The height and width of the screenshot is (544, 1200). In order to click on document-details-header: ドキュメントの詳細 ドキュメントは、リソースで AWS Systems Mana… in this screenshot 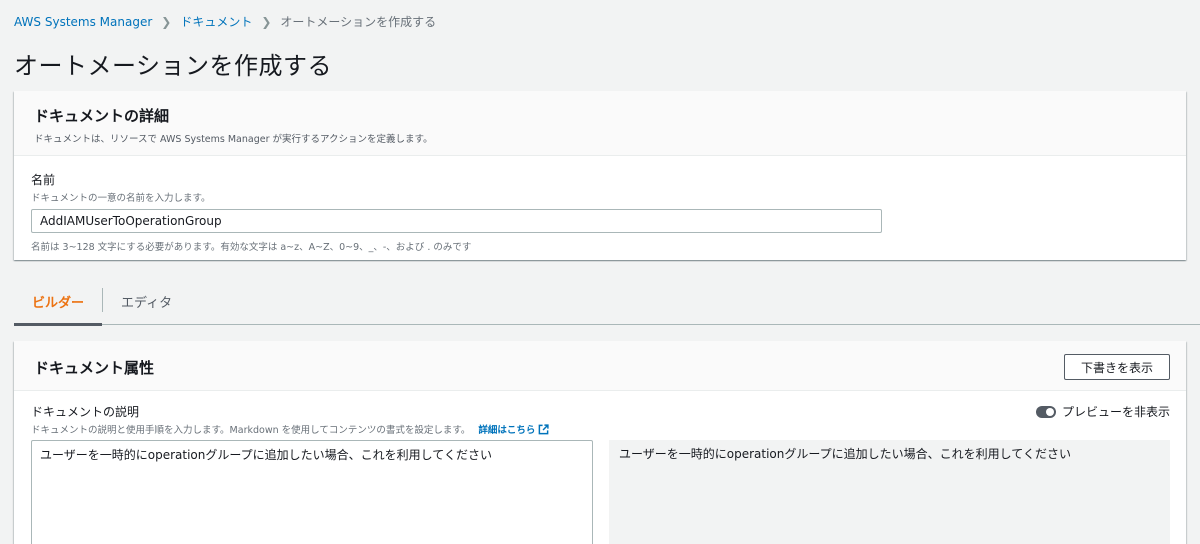, I will do `click(600, 123)`.